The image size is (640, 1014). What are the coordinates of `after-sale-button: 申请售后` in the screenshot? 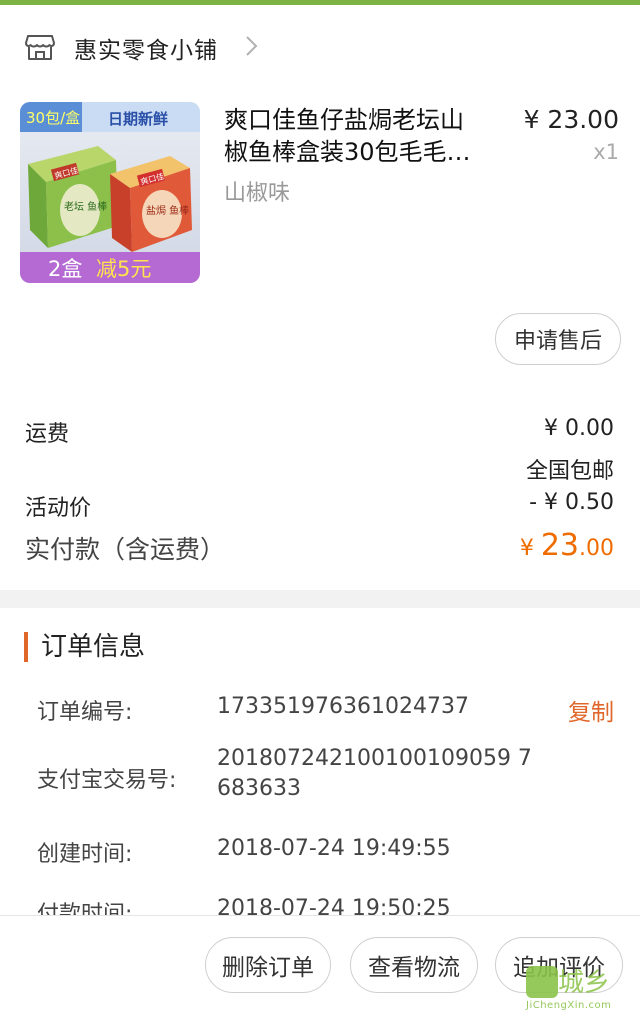 It's located at (558, 339).